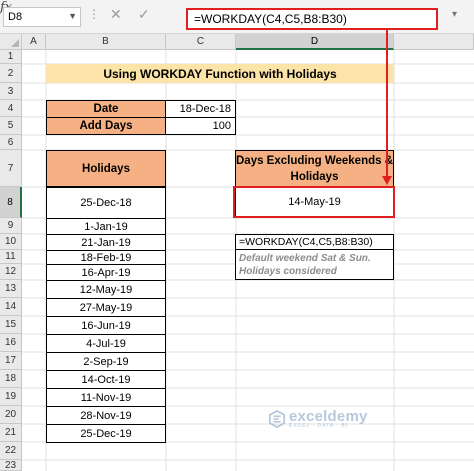 The height and width of the screenshot is (471, 474). I want to click on name-box: D8 ▼, so click(42, 17).